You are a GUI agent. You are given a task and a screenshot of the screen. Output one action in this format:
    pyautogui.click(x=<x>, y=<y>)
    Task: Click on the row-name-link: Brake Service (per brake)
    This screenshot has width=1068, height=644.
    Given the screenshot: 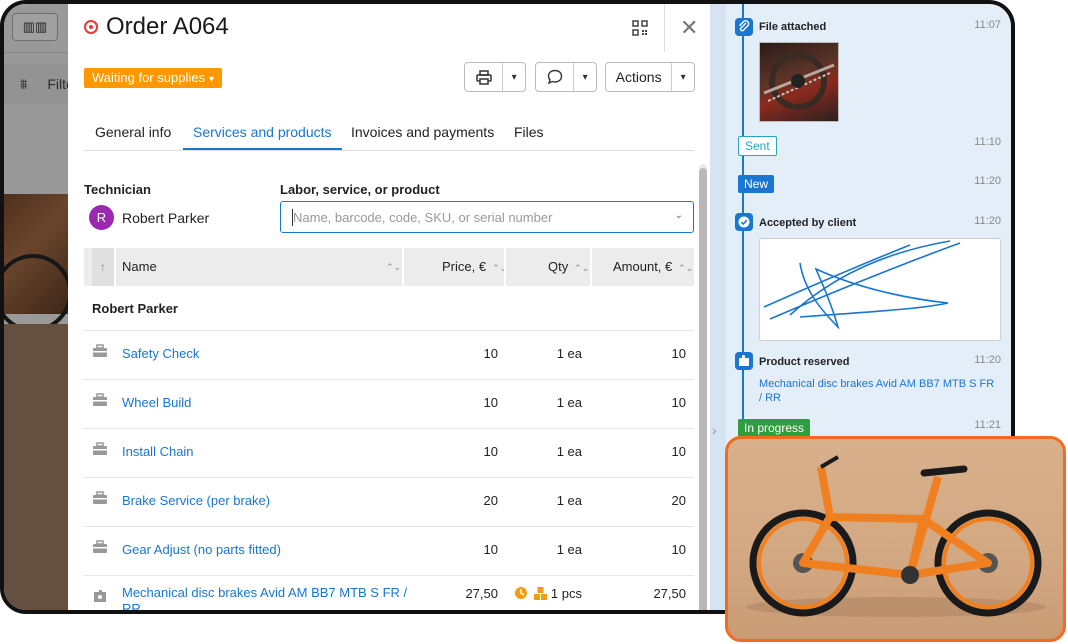 What is the action you would take?
    pyautogui.click(x=196, y=500)
    